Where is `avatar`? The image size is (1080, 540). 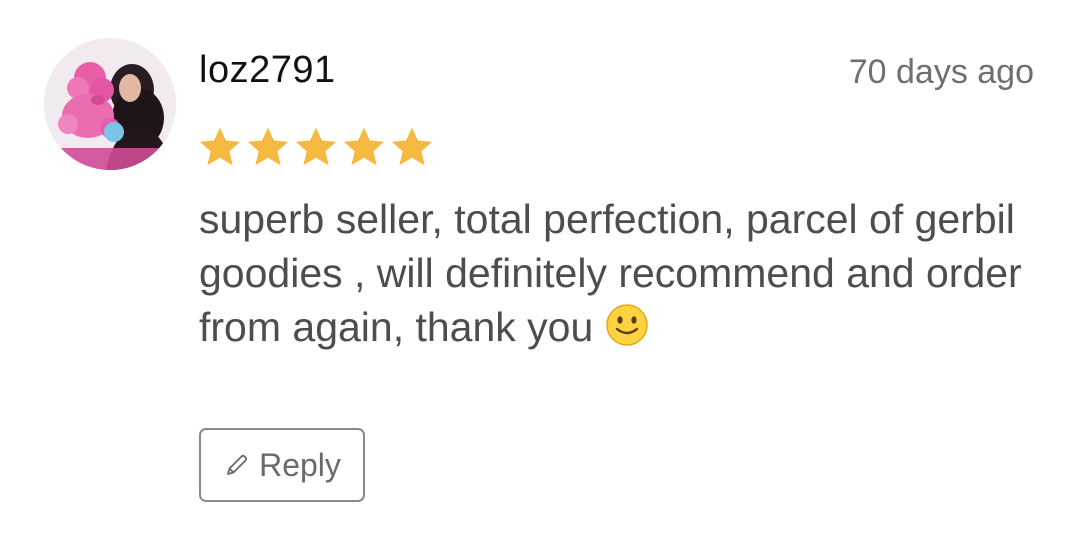
avatar is located at coordinates (110, 104).